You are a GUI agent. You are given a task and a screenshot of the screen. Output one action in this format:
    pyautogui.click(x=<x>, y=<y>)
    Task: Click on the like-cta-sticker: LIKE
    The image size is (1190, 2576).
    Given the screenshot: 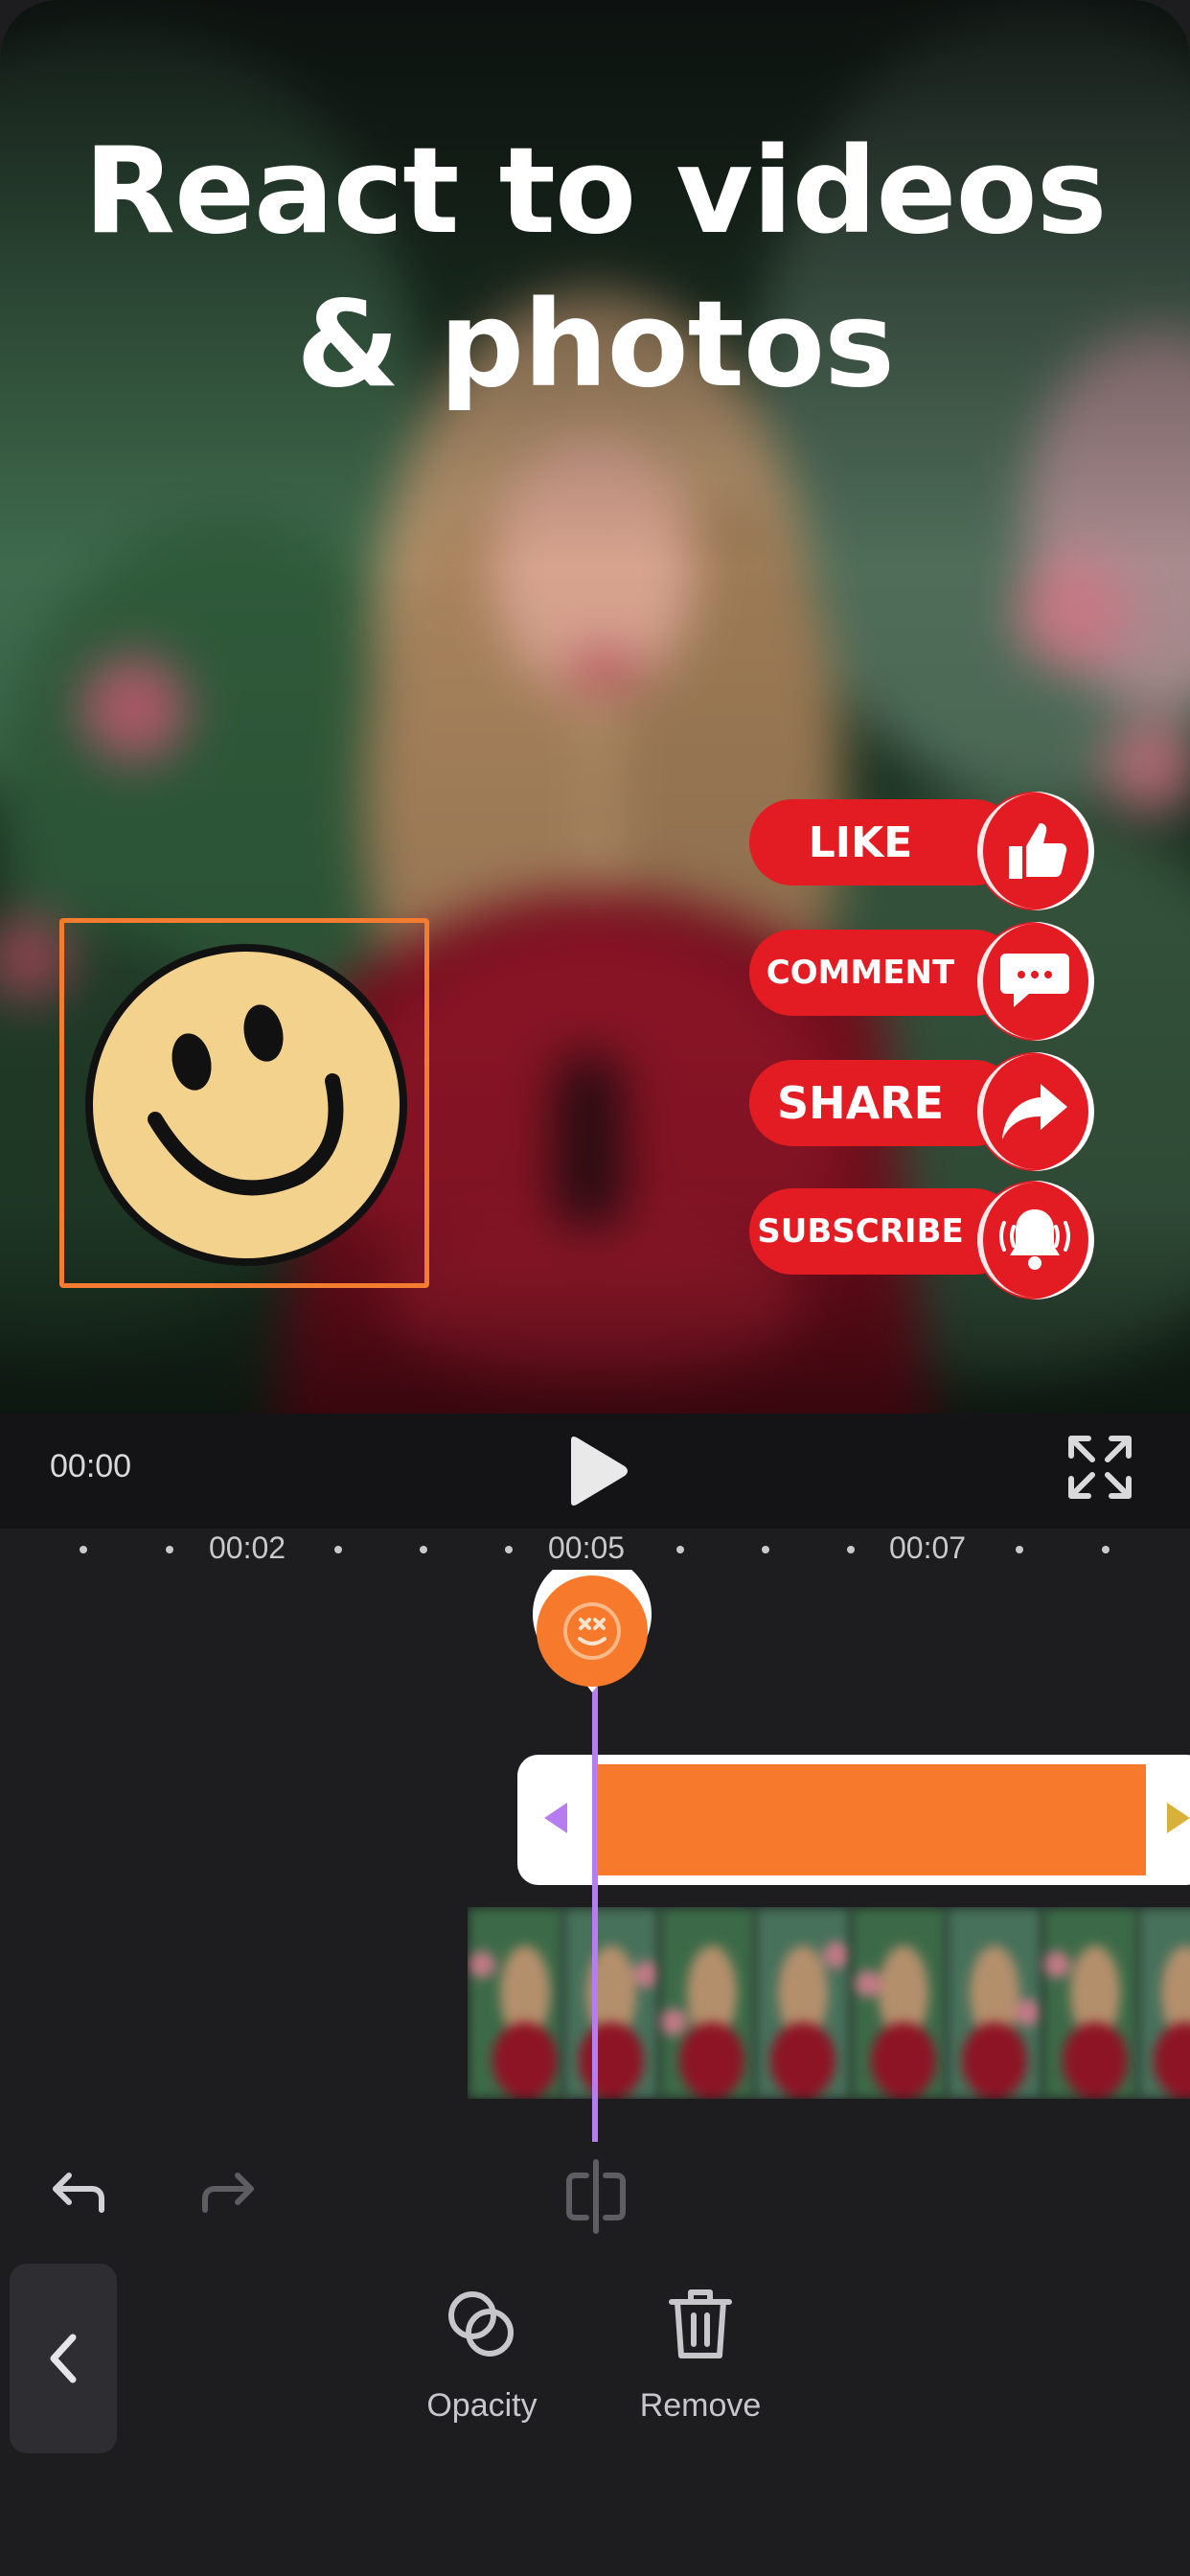 What is the action you would take?
    pyautogui.click(x=921, y=851)
    